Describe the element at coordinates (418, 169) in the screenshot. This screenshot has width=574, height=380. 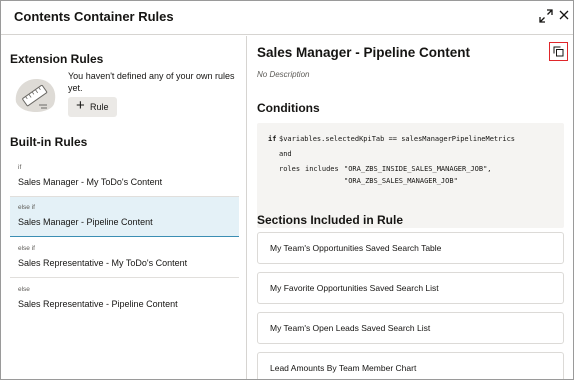
I see `code-role-value: "ORA_ZBS_INSIDE_SALES_MANAGER_JOB",` at that location.